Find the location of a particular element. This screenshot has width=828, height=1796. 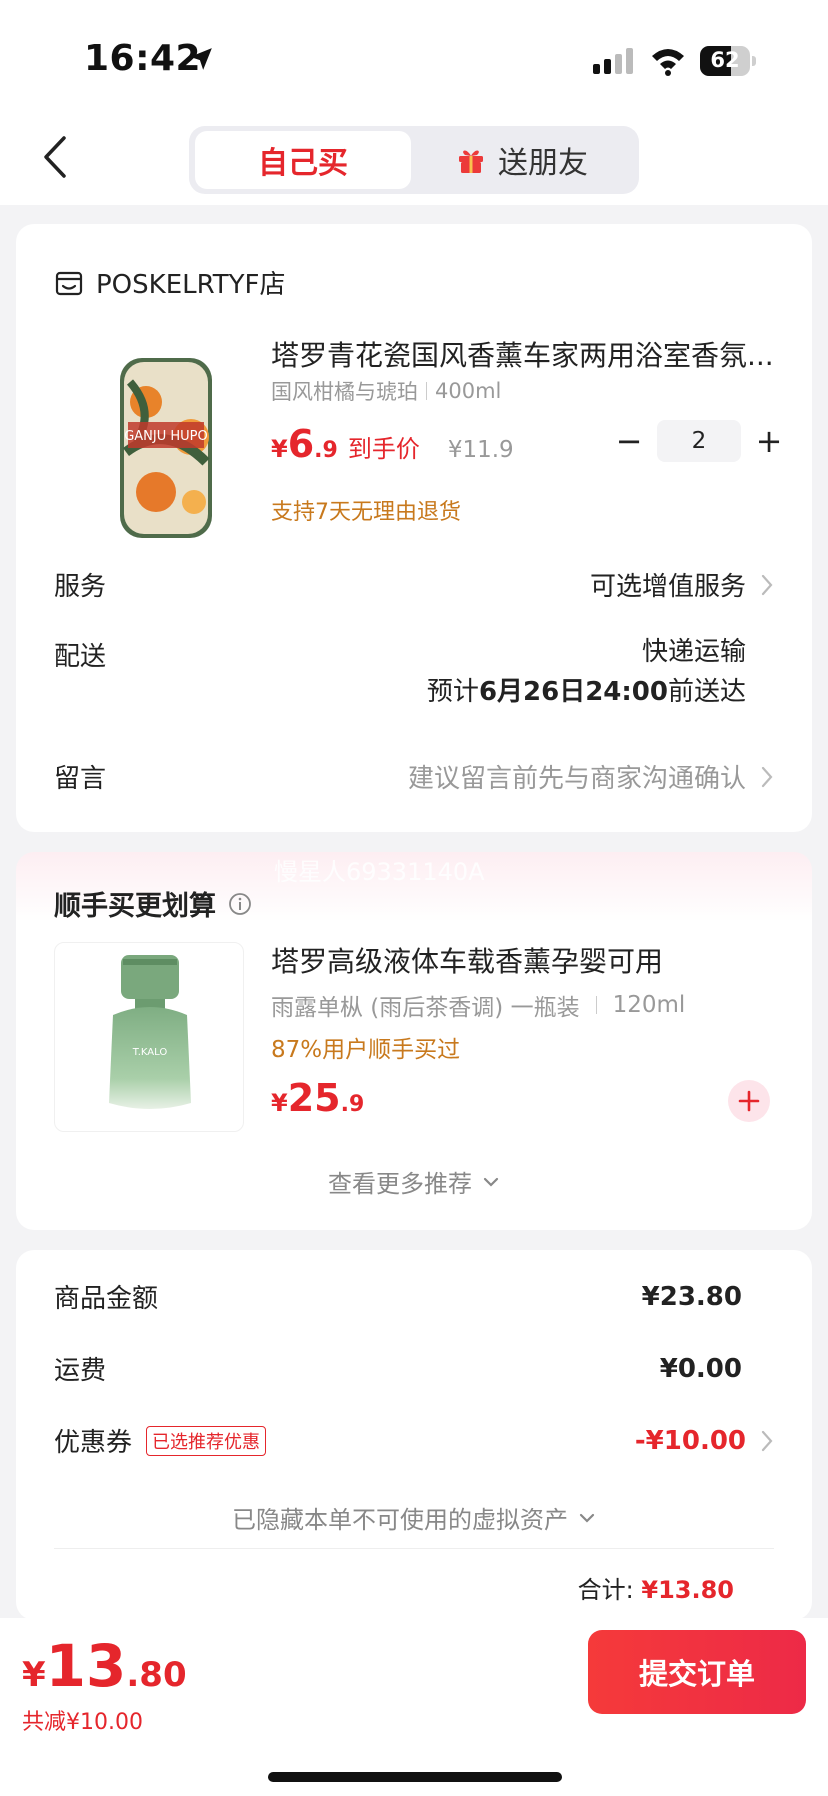

shipping-value: ¥0.00 is located at coordinates (700, 1368).